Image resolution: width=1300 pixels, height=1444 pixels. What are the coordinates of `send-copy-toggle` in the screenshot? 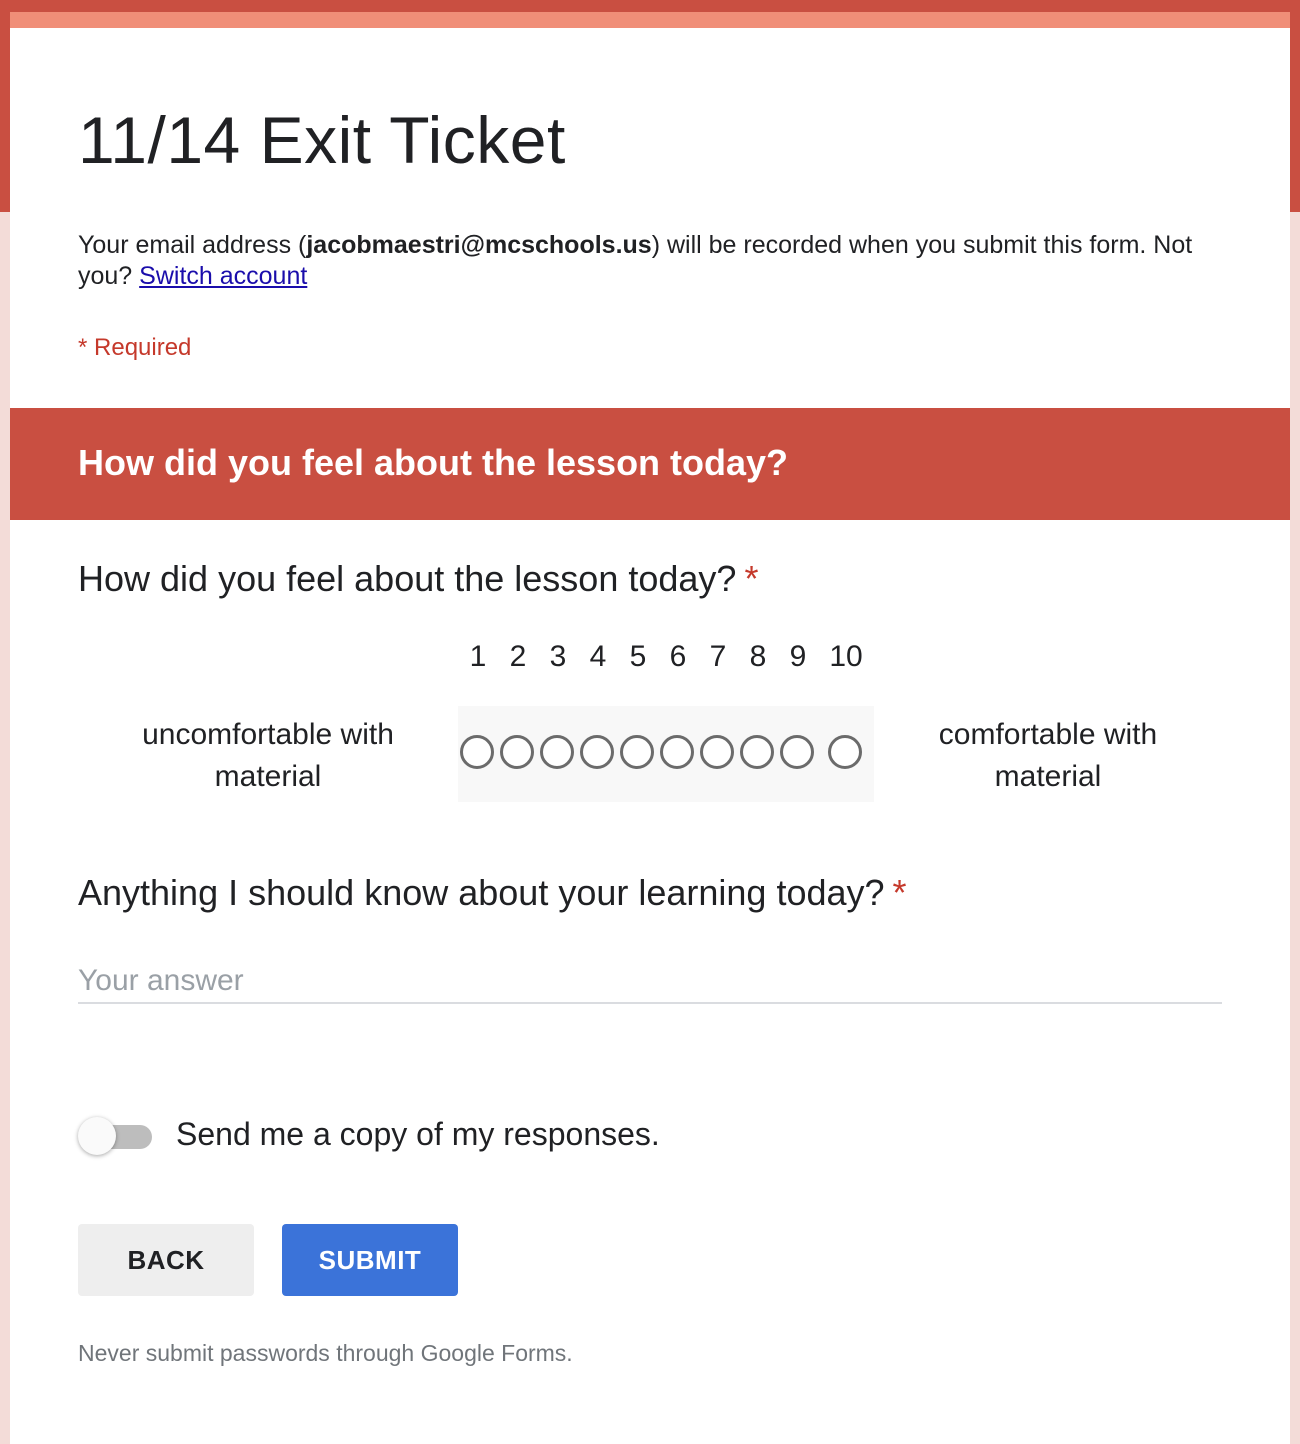 It's located at (116, 1136).